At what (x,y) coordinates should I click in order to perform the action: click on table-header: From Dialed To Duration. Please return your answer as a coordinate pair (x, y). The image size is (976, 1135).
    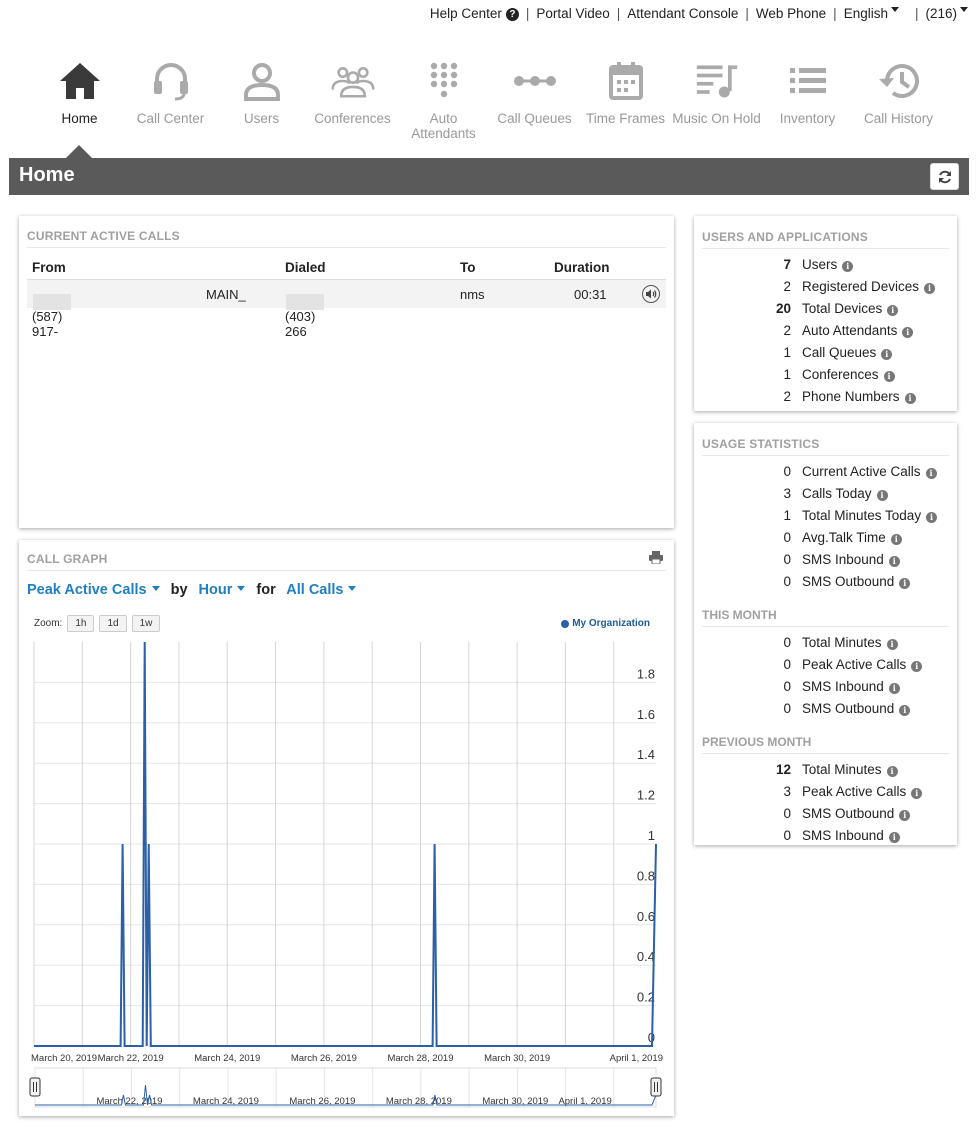
    Looking at the image, I should click on (346, 268).